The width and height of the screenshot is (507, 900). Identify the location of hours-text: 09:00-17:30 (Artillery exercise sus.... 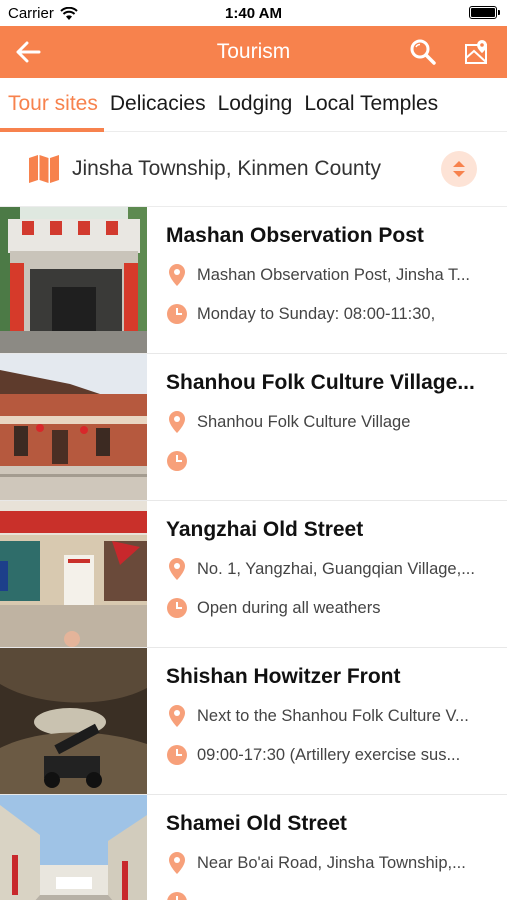
(329, 754).